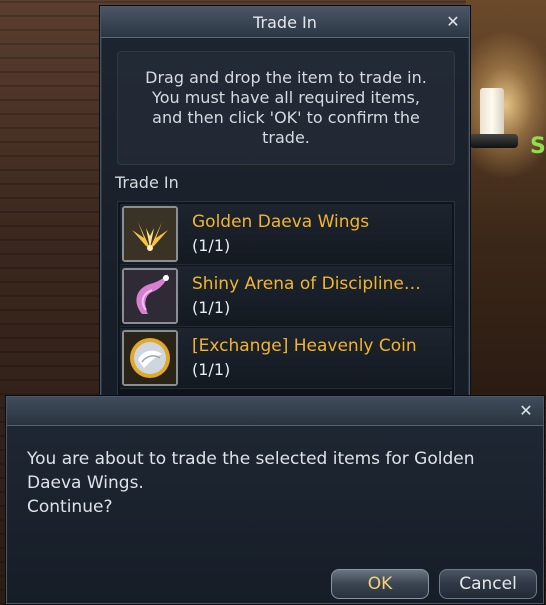 The width and height of the screenshot is (546, 605). What do you see at coordinates (494, 141) in the screenshot?
I see `candle-holder` at bounding box center [494, 141].